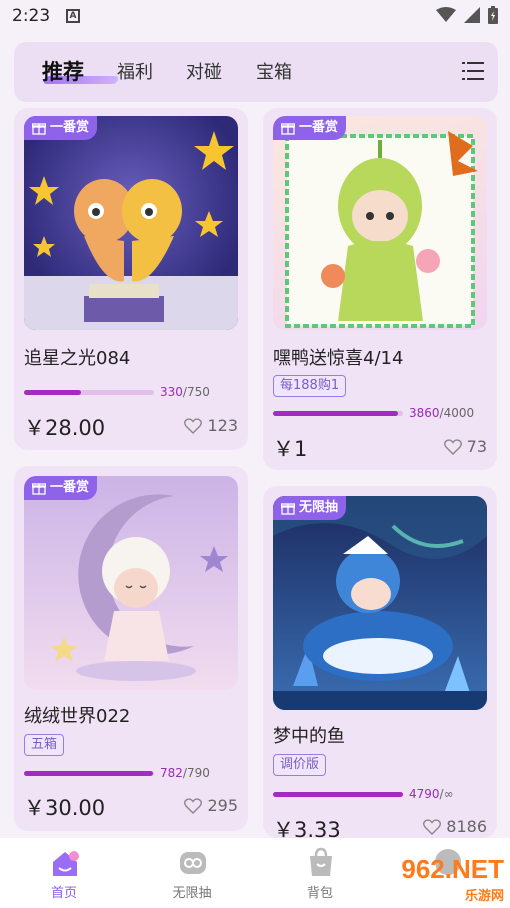  Describe the element at coordinates (472, 15) in the screenshot. I see `signal-icon` at that location.